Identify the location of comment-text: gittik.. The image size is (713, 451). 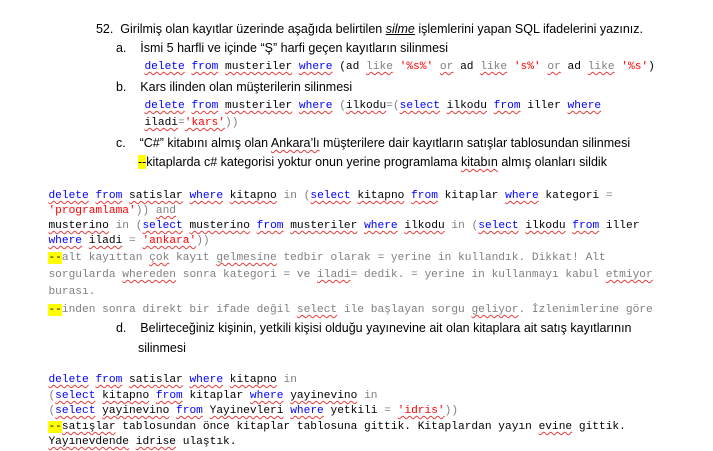
(599, 427).